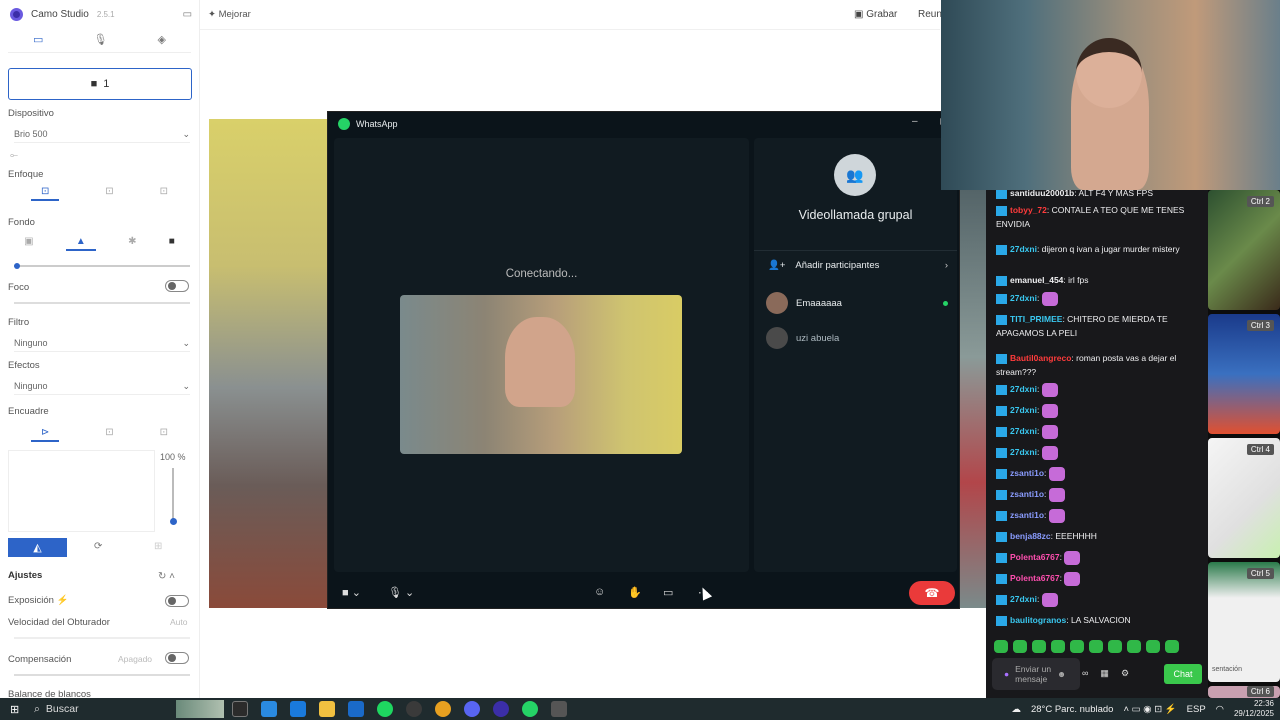 Image resolution: width=1280 pixels, height=720 pixels. Describe the element at coordinates (1244, 250) in the screenshot. I see `scene-thumb: Ctrl 2` at that location.